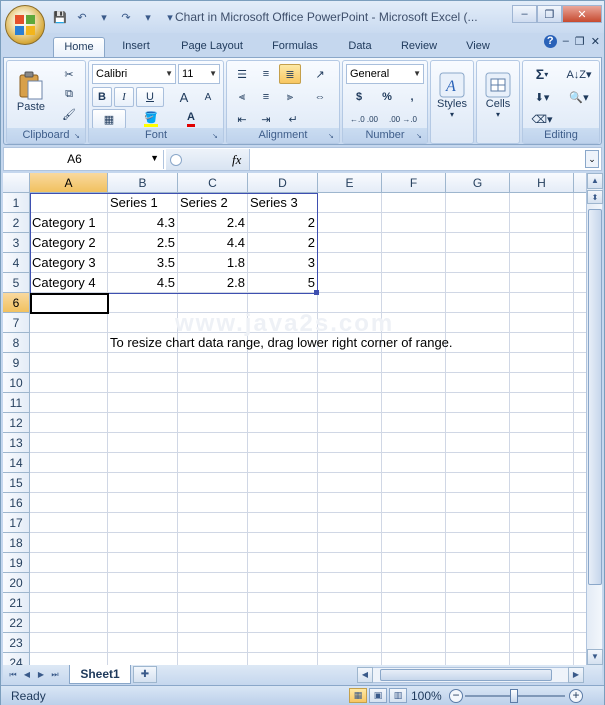  Describe the element at coordinates (16, 263) in the screenshot. I see `row-header-4: 4` at that location.